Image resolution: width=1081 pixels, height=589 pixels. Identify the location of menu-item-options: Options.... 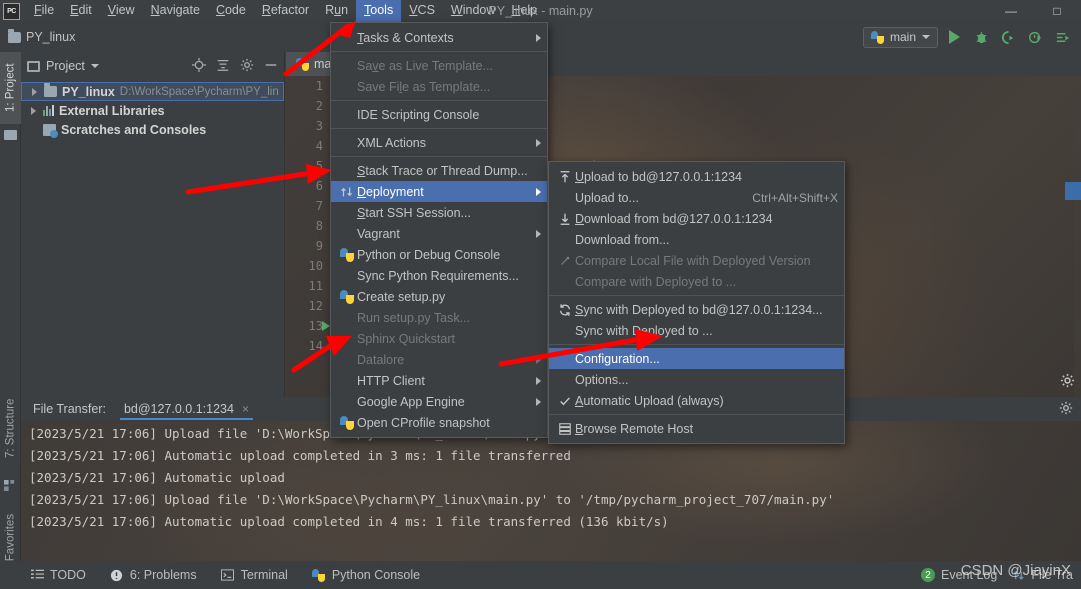
(696, 379).